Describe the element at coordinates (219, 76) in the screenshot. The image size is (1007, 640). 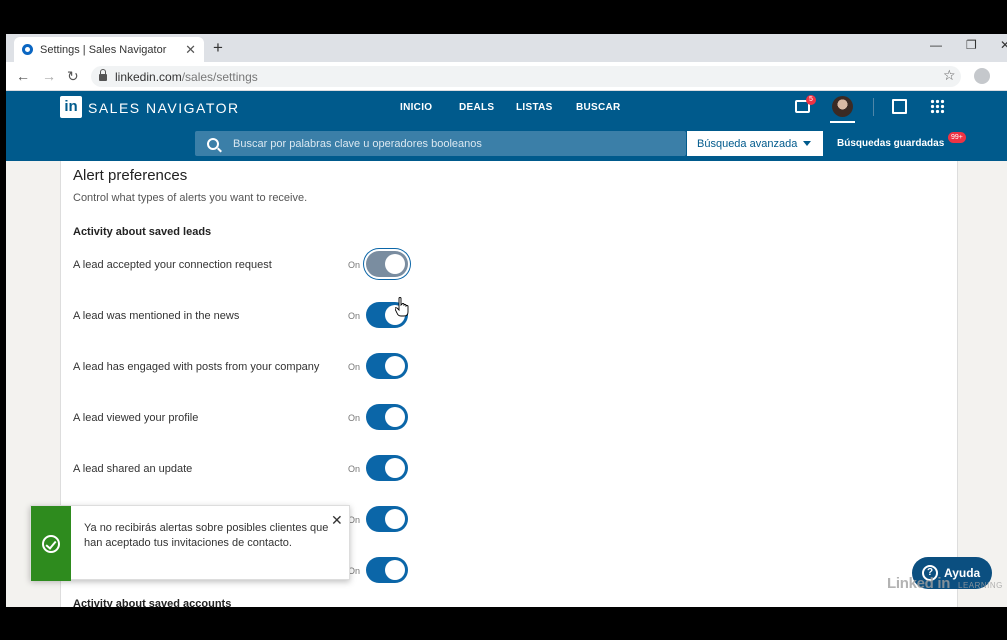
I see `url-path: /sales/settings` at that location.